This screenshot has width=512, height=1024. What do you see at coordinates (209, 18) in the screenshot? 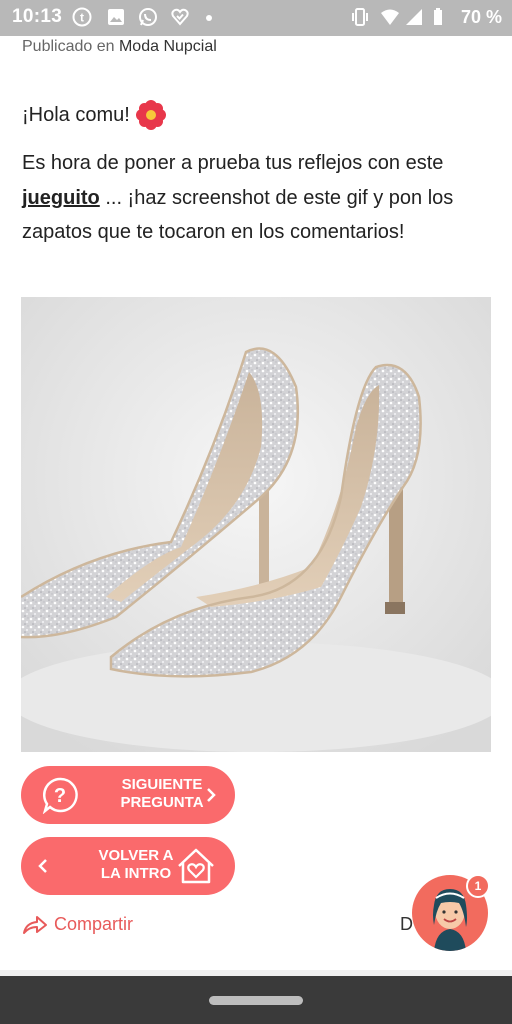
I see `notification-dot` at bounding box center [209, 18].